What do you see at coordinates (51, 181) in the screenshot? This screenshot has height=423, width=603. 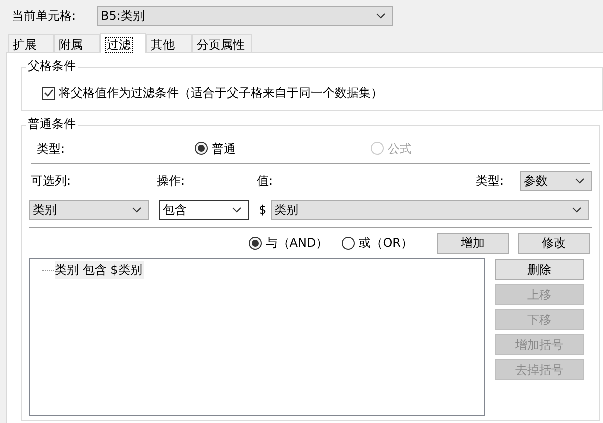 I see `column-label: 可选列:` at bounding box center [51, 181].